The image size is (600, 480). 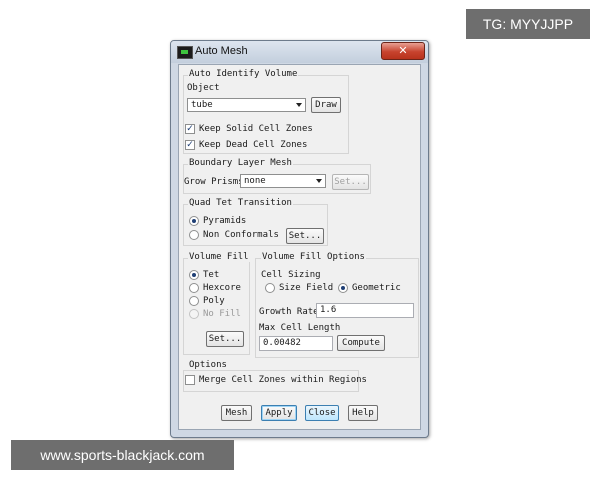 I want to click on grow-prisms-label: Grow Prisms, so click(x=214, y=182).